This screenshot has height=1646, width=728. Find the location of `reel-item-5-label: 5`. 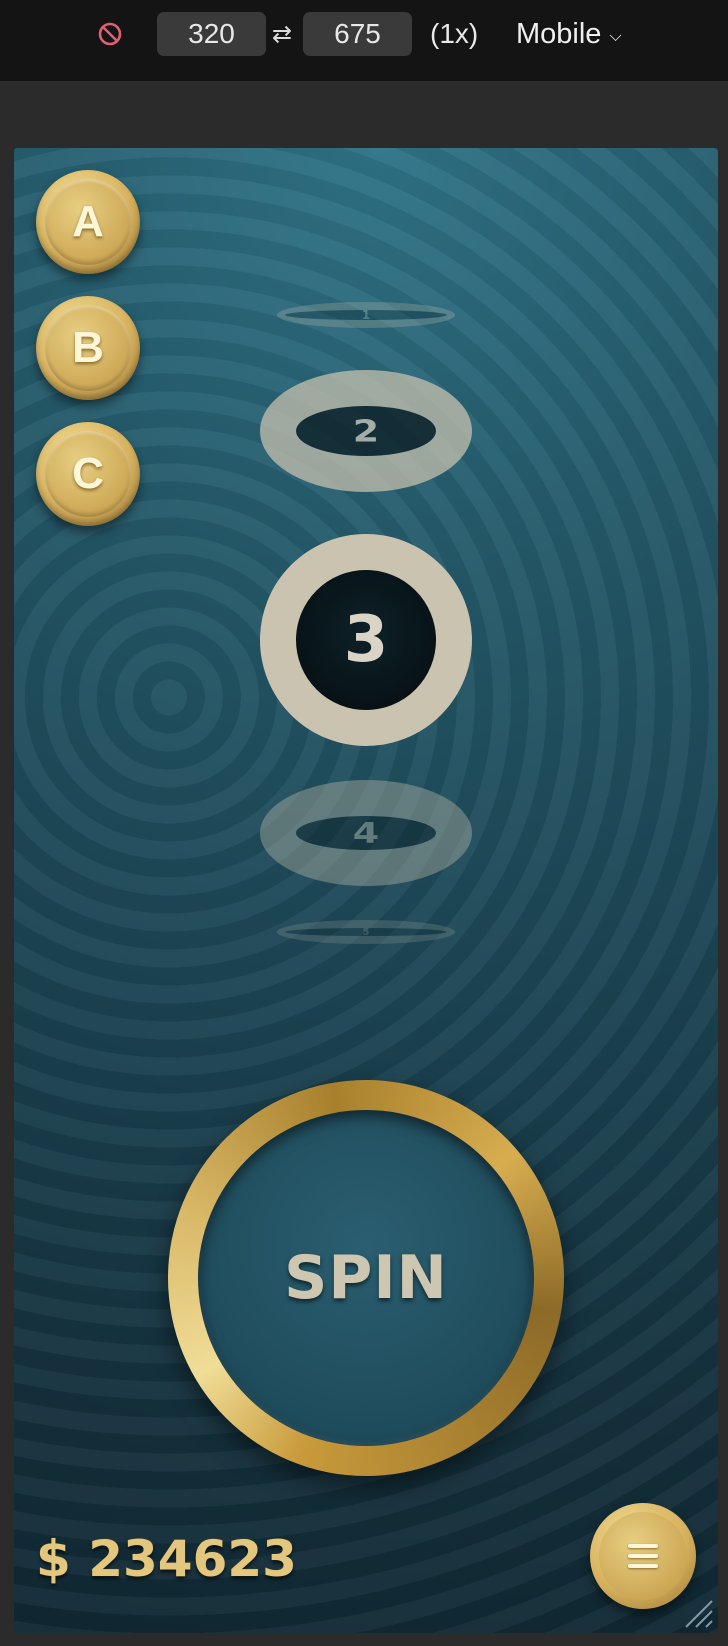

reel-item-5-label: 5 is located at coordinates (366, 932).